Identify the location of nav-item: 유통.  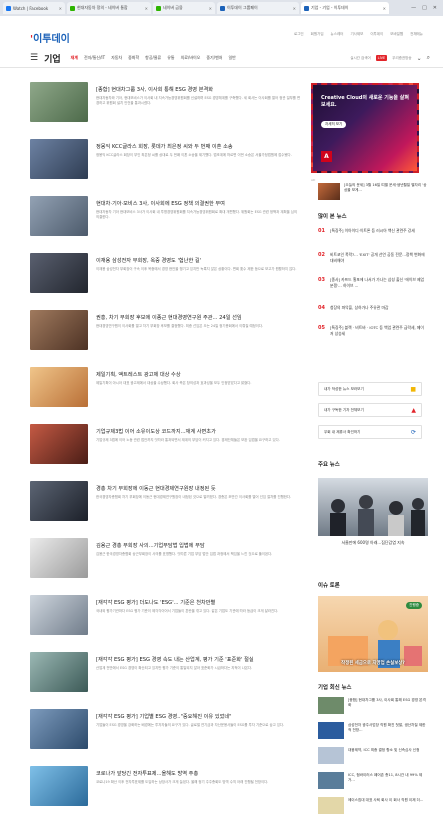
(170, 58).